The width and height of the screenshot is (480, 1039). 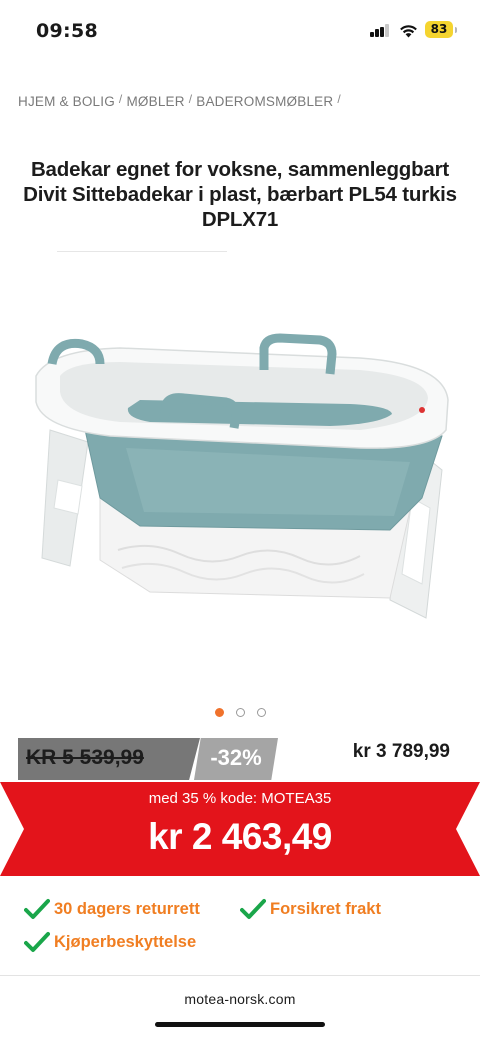 I want to click on footer-divider, so click(x=240, y=975).